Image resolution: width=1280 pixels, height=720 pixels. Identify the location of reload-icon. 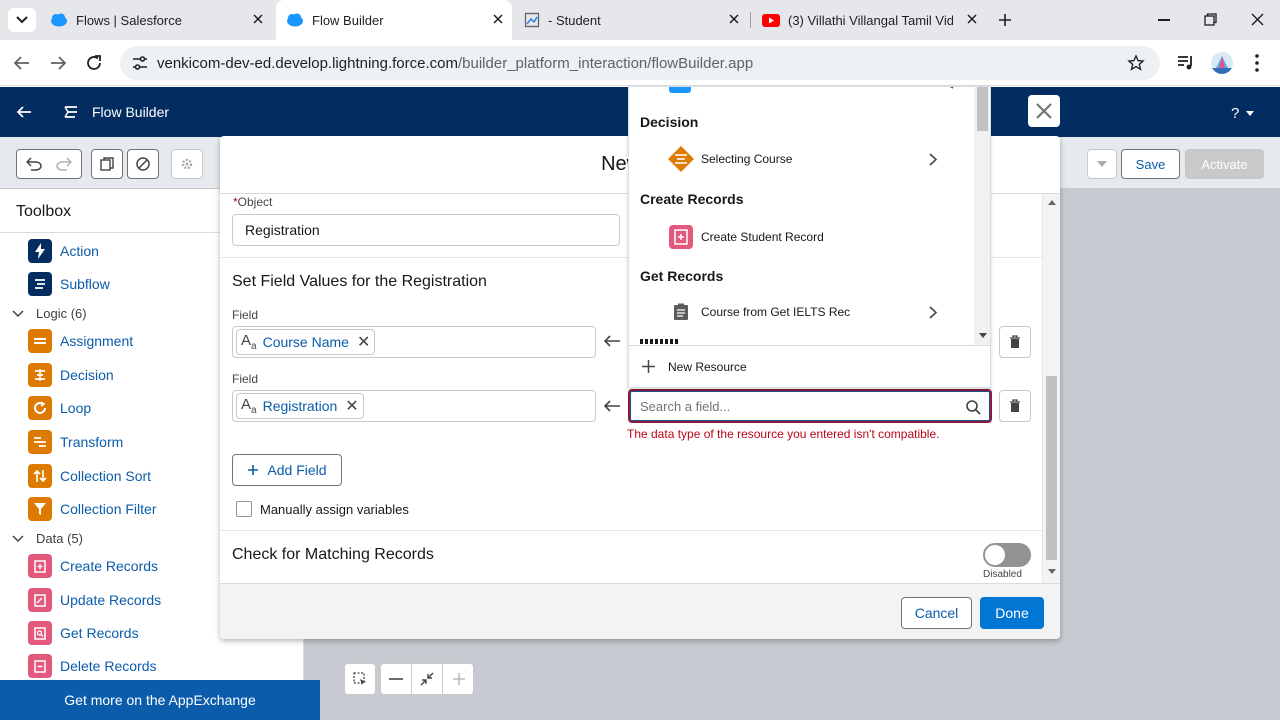
(94, 63).